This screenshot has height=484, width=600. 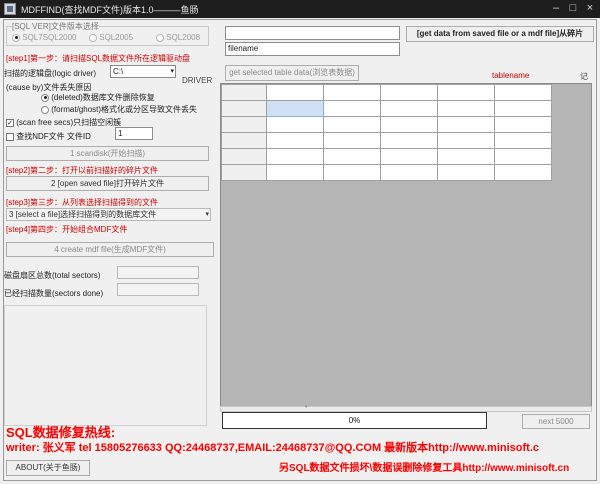 What do you see at coordinates (98, 58) in the screenshot?
I see `step1-instruction: [step1]第一步：请扫描SQL数据文件所在逻辑驱动盘` at bounding box center [98, 58].